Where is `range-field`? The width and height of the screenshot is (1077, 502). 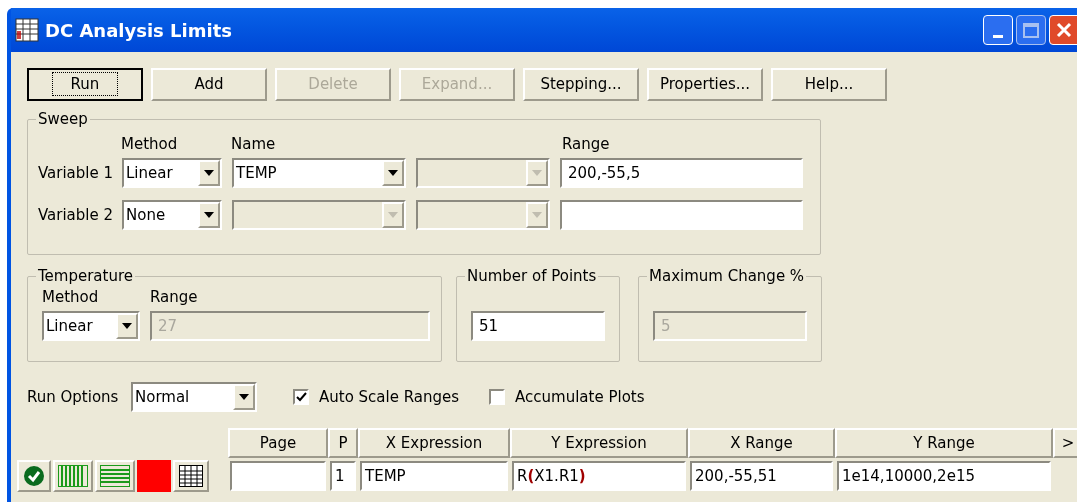
range-field is located at coordinates (681, 215).